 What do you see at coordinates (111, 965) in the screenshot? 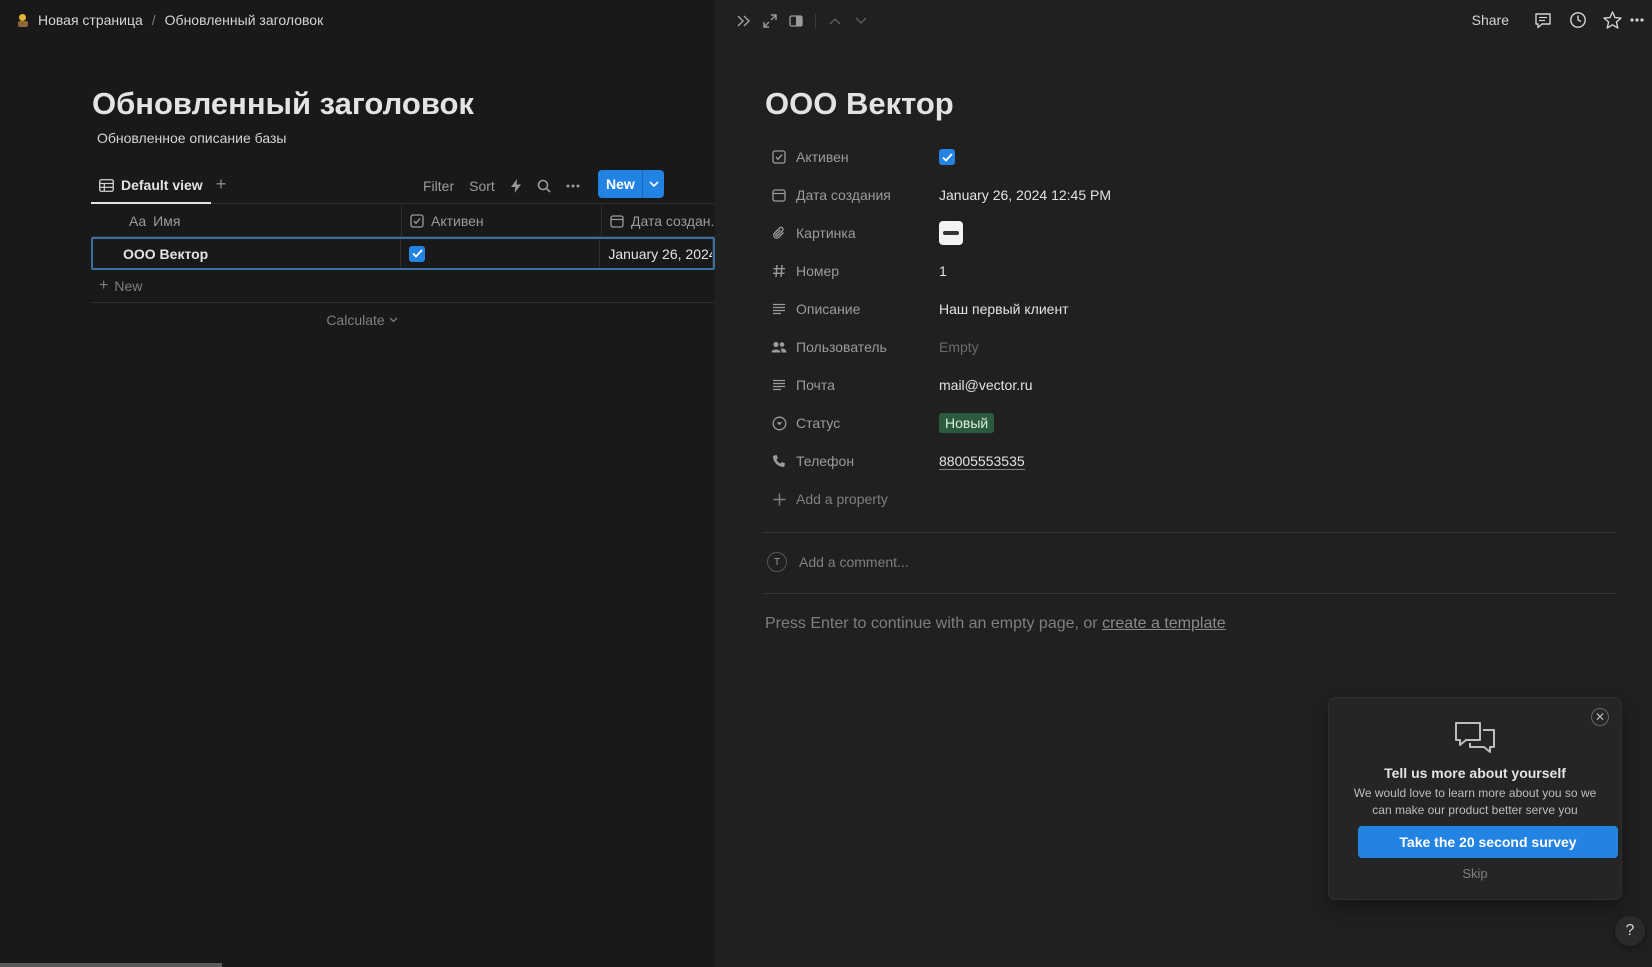
I see `horizontal-scrollbar` at bounding box center [111, 965].